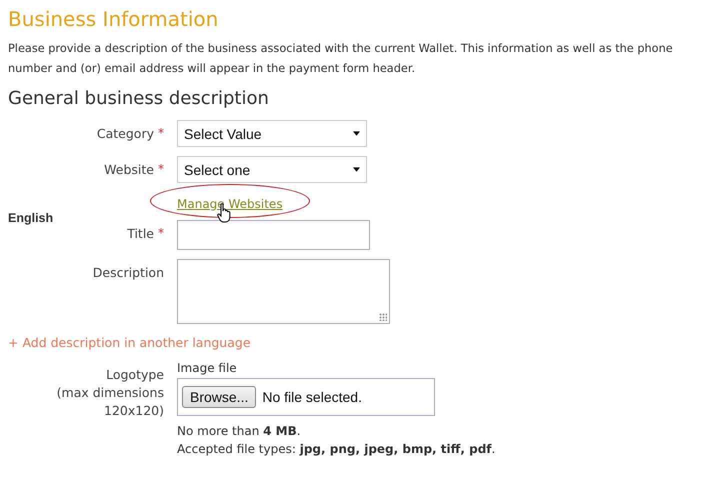  I want to click on manage-websites-link: Manage Websites, so click(230, 204).